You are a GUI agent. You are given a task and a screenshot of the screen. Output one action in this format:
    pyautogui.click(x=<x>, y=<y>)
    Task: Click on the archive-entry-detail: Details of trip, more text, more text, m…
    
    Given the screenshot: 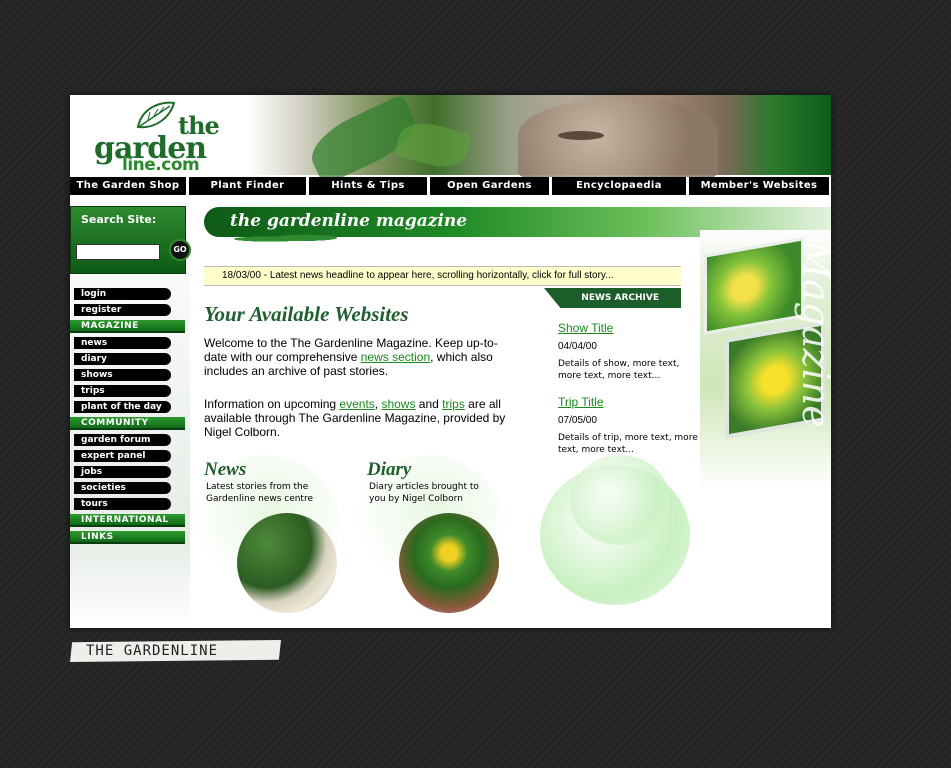 What is the action you would take?
    pyautogui.click(x=628, y=444)
    